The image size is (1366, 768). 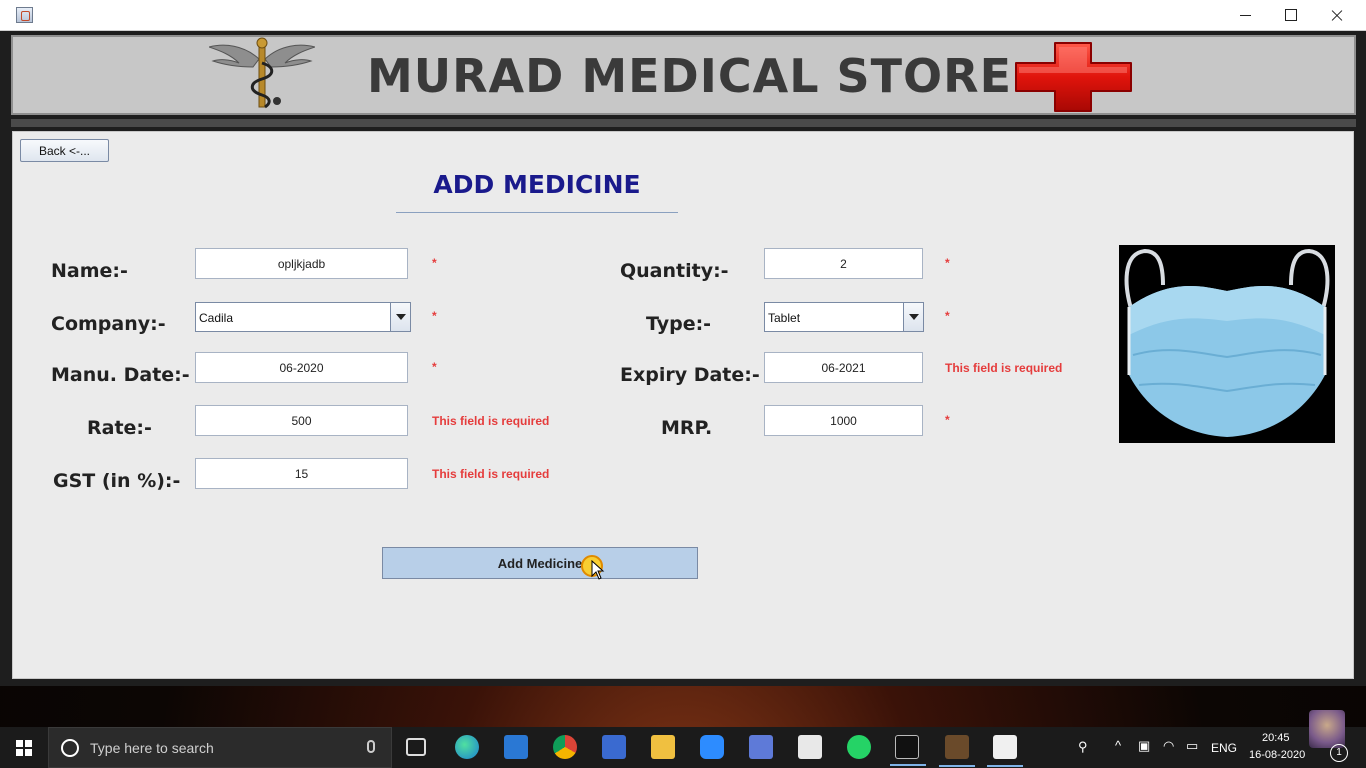 What do you see at coordinates (859, 747) in the screenshot?
I see `whatsapp-icon` at bounding box center [859, 747].